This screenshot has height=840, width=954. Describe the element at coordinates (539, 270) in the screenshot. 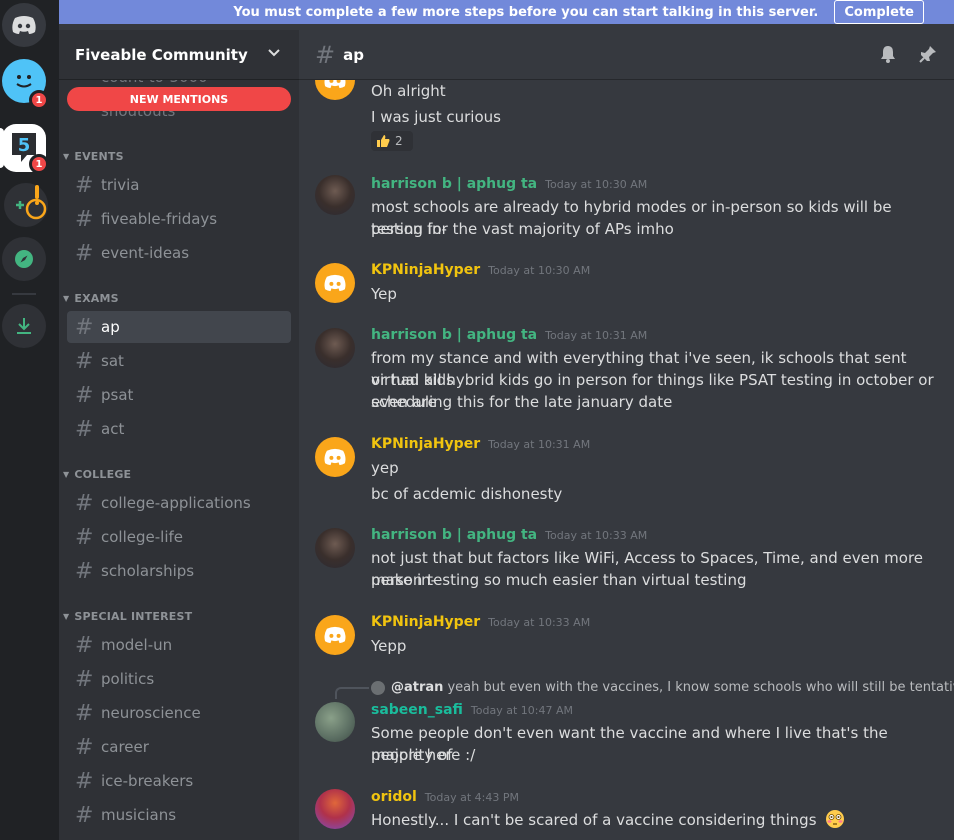

I see `timestamp: Today at 10:30 AM` at that location.